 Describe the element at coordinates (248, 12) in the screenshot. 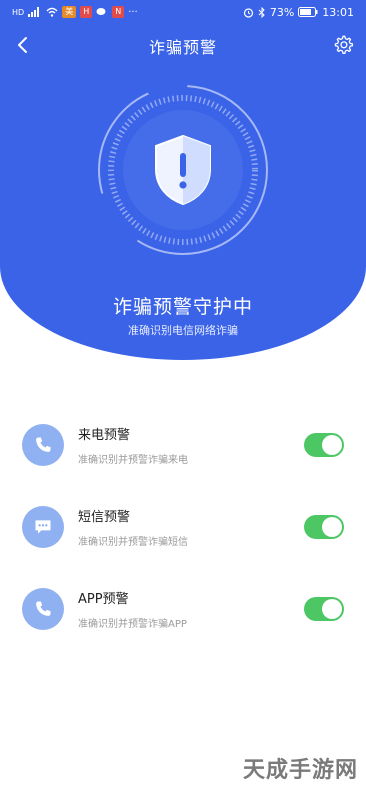

I see `alarm-icon` at that location.